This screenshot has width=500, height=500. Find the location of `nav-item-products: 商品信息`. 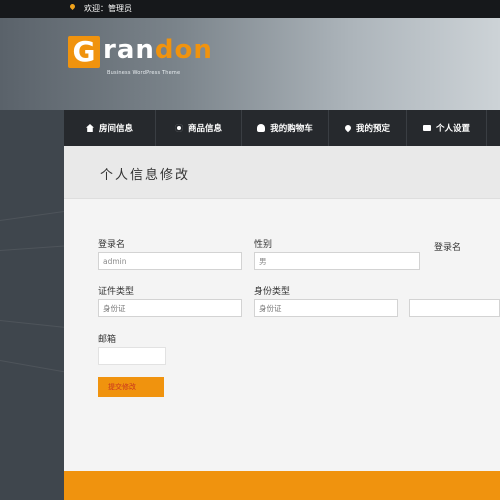

nav-item-products: 商品信息 is located at coordinates (199, 128).